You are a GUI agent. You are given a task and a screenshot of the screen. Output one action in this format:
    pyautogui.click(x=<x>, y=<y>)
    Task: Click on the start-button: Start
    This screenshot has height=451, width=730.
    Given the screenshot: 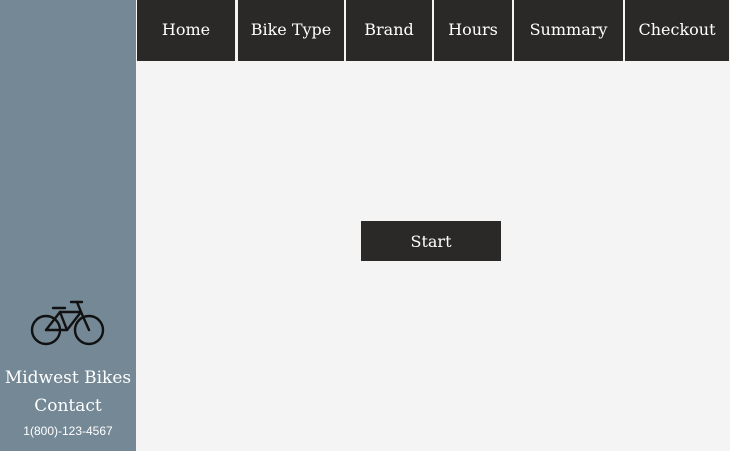 What is the action you would take?
    pyautogui.click(x=431, y=241)
    